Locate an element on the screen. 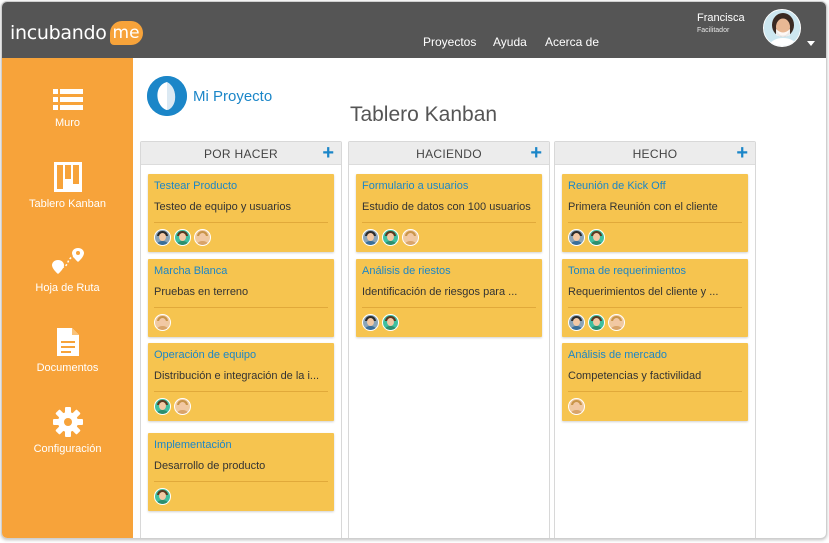 Image resolution: width=829 pixels, height=543 pixels. card-title: Formulario a usuarios is located at coordinates (415, 186).